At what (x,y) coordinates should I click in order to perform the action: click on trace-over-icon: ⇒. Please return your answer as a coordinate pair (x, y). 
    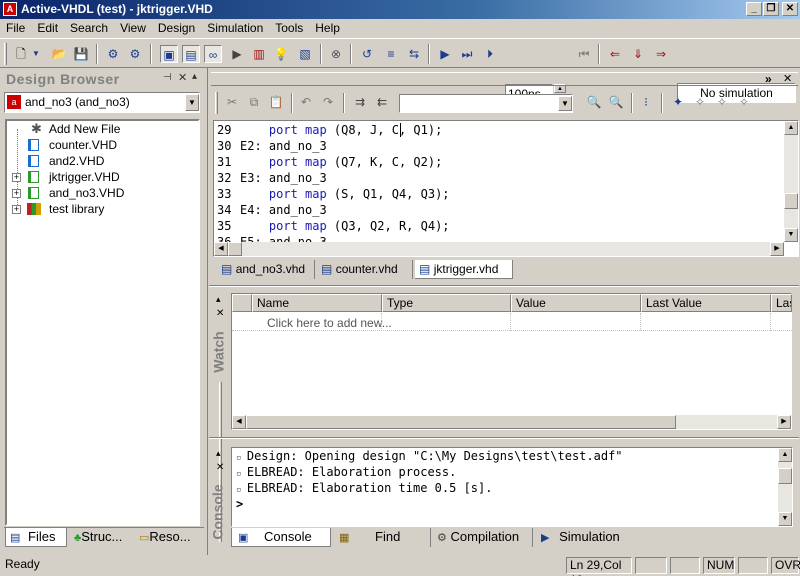
    Looking at the image, I should click on (661, 54).